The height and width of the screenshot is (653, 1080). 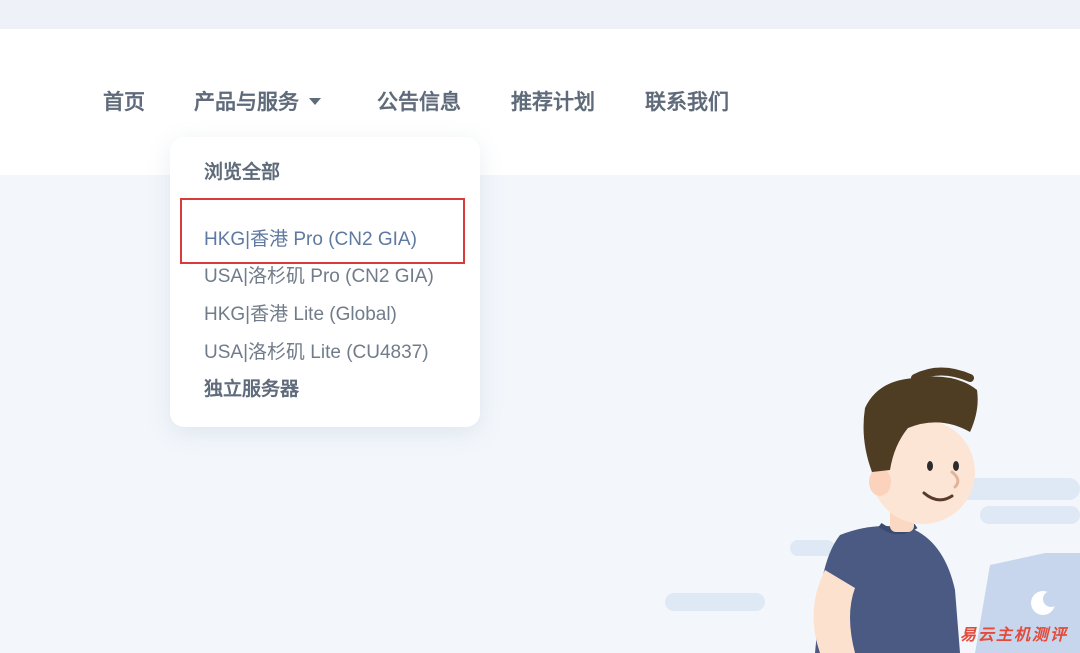 I want to click on dropdown-dedicated-servers: 独立服务器, so click(x=251, y=390).